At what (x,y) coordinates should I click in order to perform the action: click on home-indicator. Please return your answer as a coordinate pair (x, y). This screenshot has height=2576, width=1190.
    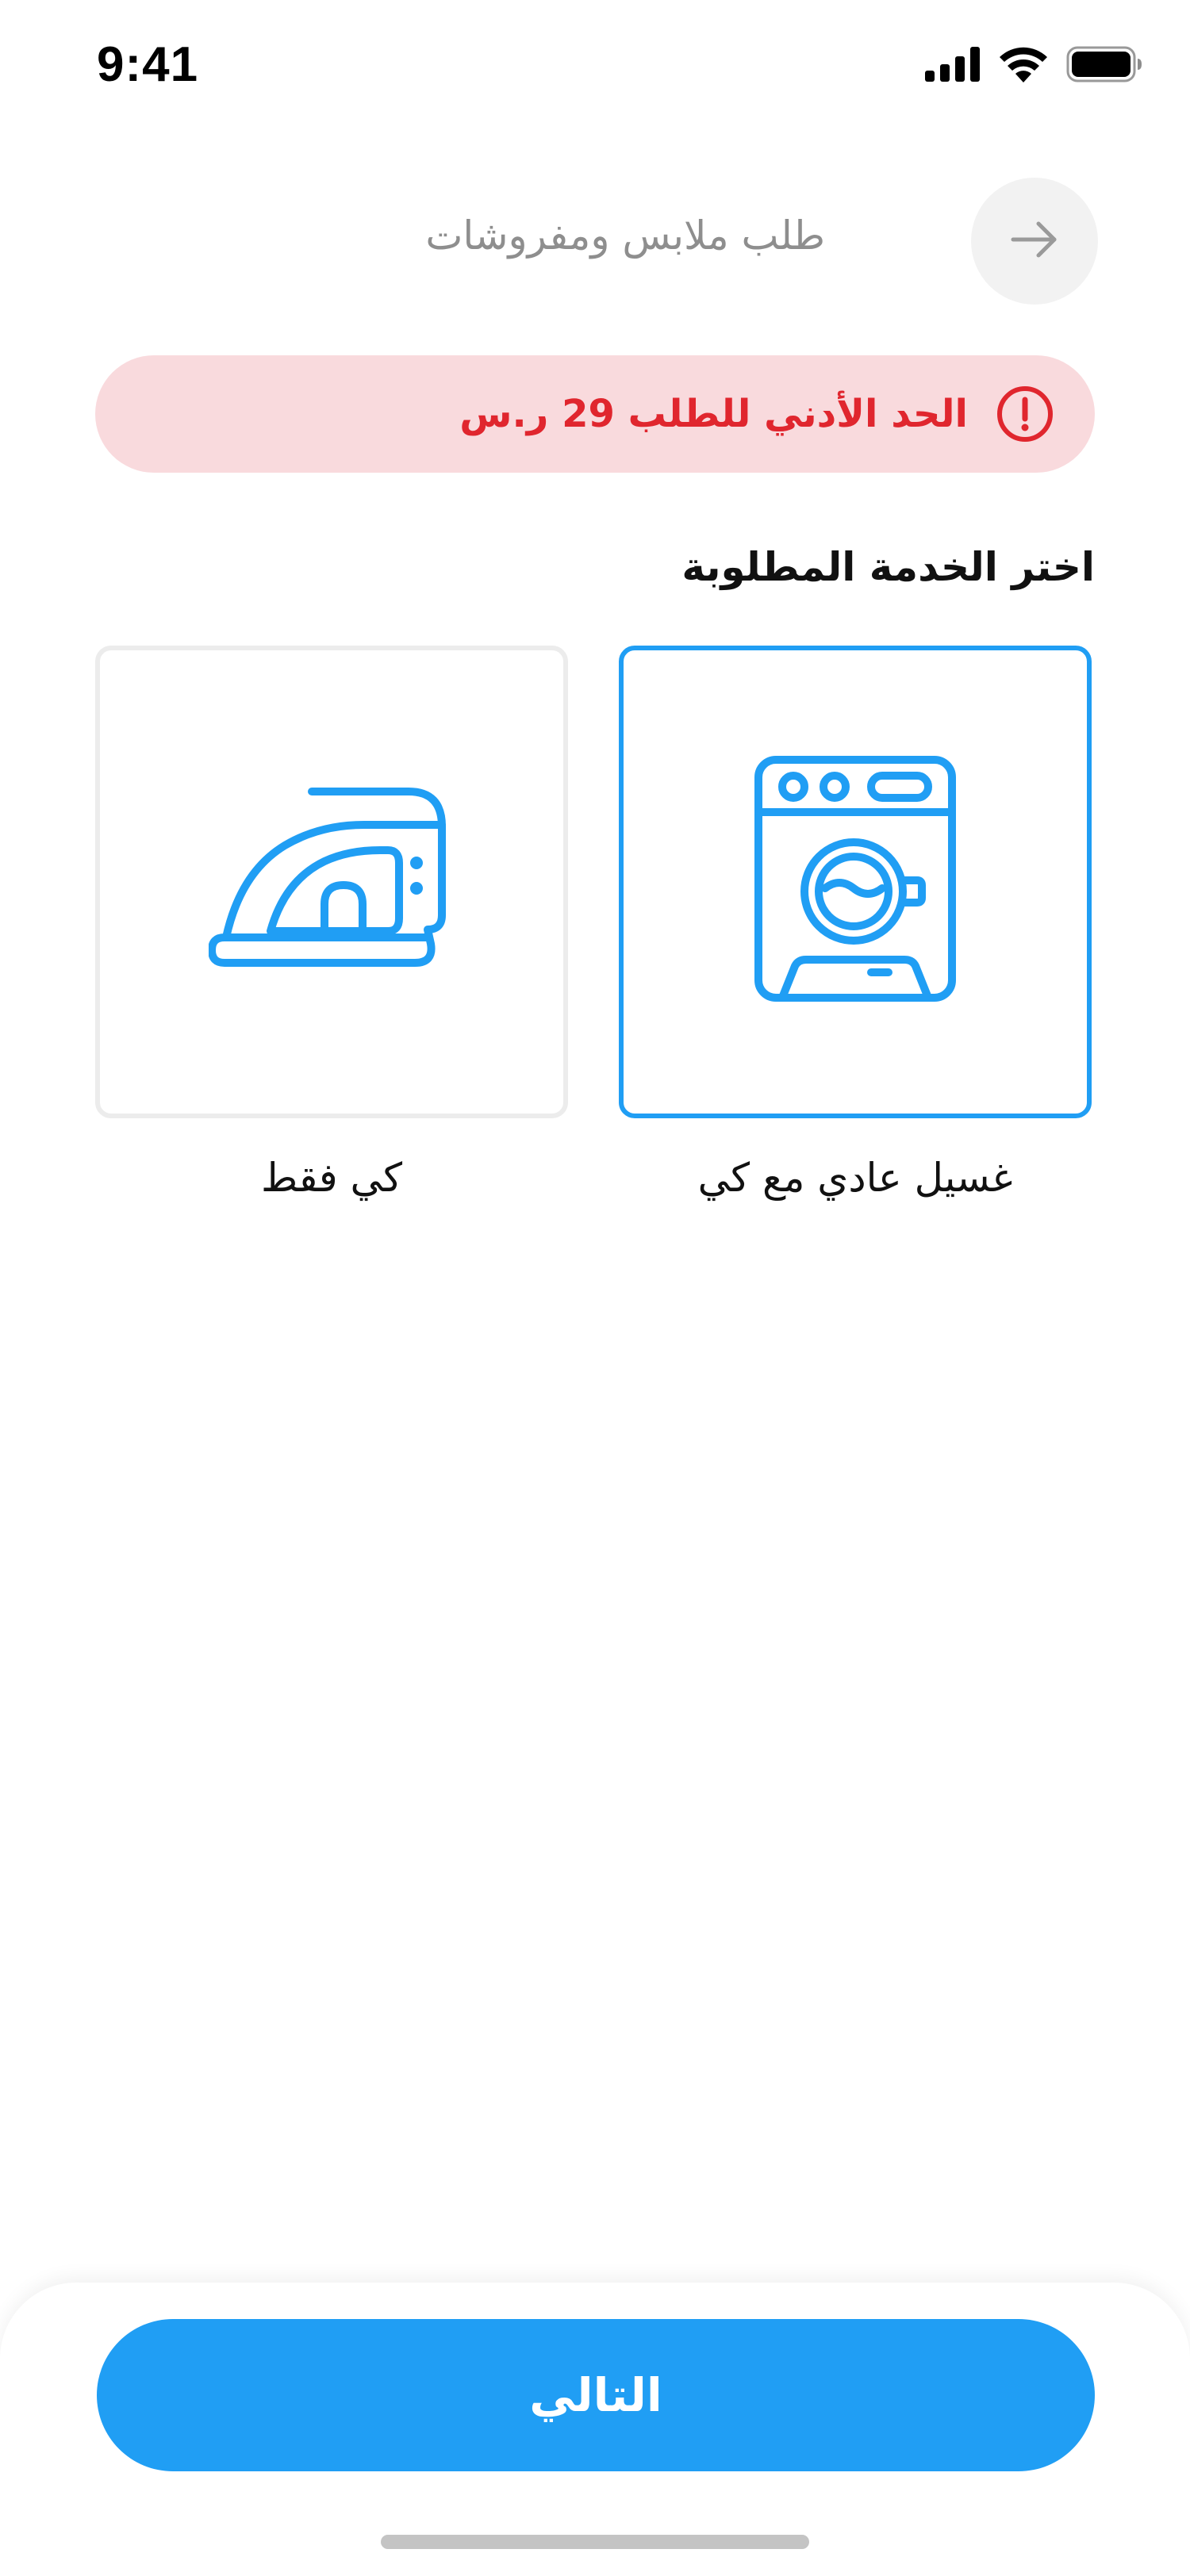
    Looking at the image, I should click on (595, 2542).